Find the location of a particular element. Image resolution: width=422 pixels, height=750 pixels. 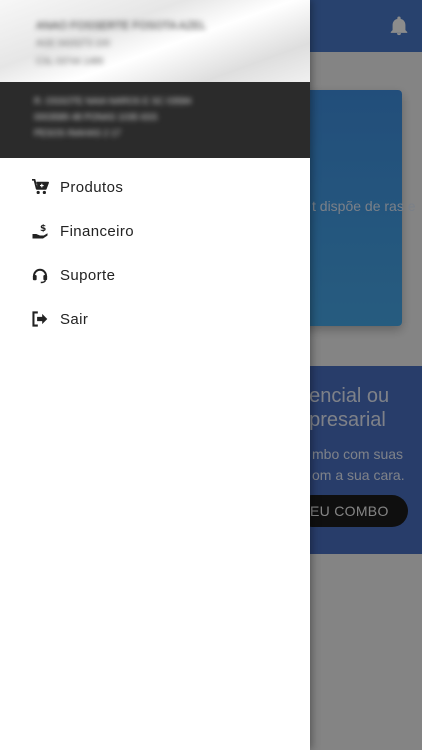

menu-item-suporte: Suporte is located at coordinates (155, 275).